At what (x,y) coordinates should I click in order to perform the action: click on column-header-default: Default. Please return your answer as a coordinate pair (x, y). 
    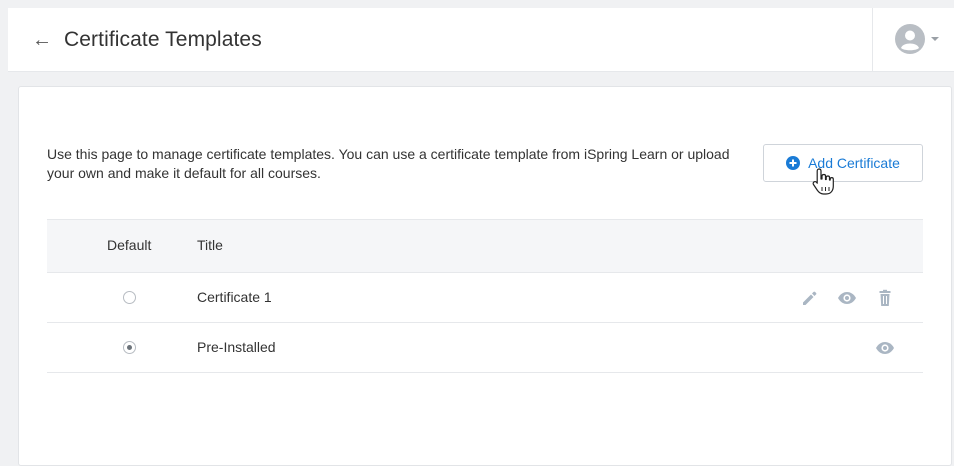
    Looking at the image, I should click on (129, 245).